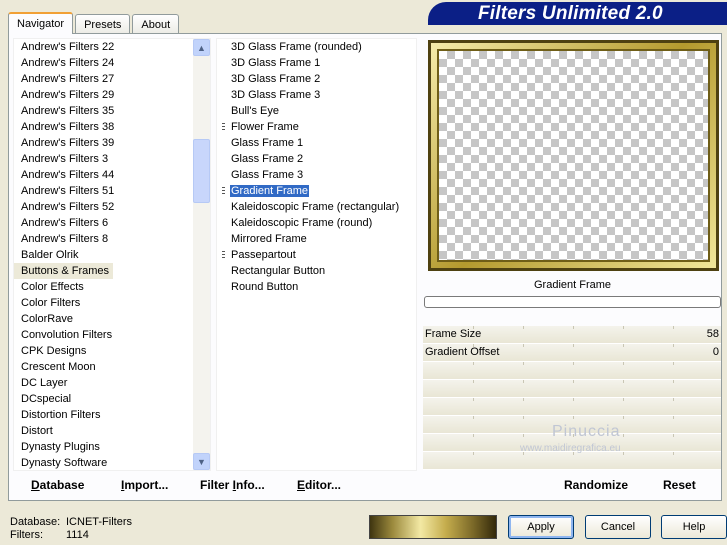  Describe the element at coordinates (112, 223) in the screenshot. I see `category-item: Andrew's Filters 6` at that location.